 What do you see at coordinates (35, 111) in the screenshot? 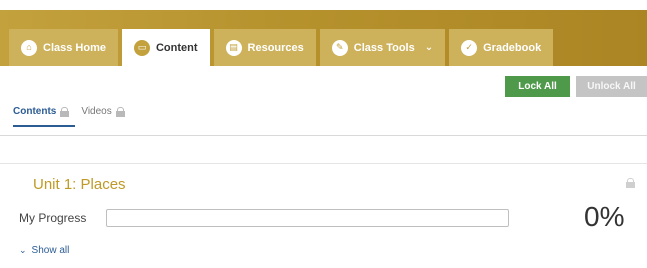
I see `subtab-label: Contents` at bounding box center [35, 111].